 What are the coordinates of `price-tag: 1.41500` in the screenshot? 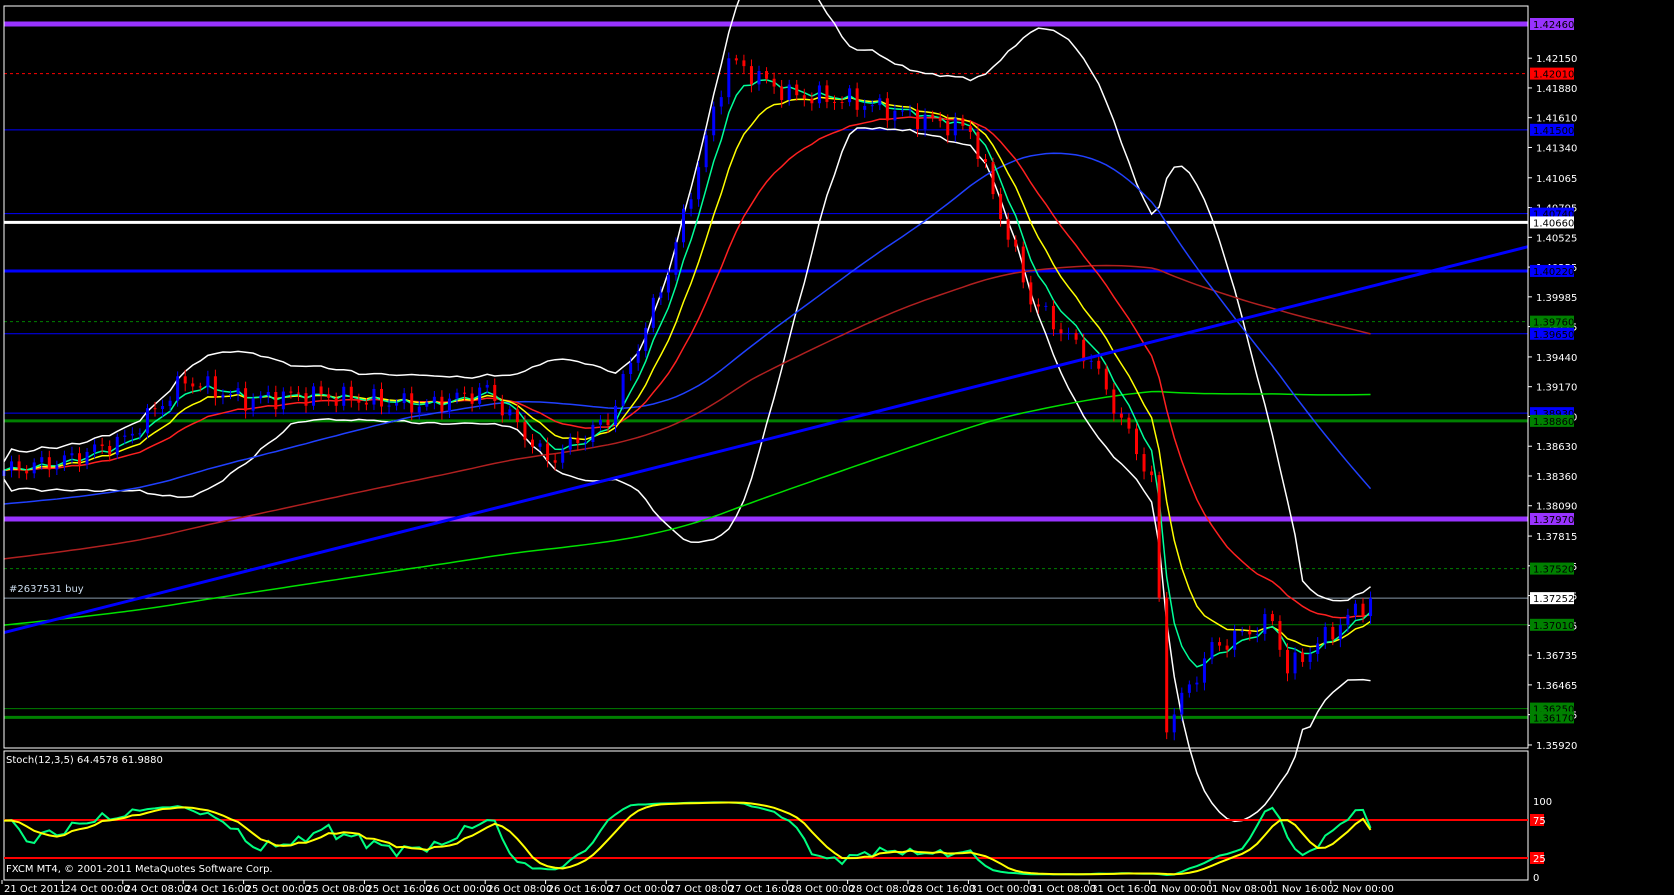 It's located at (1553, 131).